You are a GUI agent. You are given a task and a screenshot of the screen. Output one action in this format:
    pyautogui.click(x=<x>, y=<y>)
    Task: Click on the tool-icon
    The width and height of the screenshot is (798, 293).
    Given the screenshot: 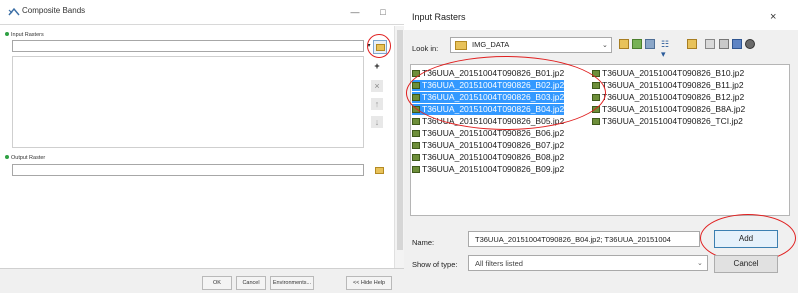 What is the action you would take?
    pyautogui.click(x=14, y=11)
    